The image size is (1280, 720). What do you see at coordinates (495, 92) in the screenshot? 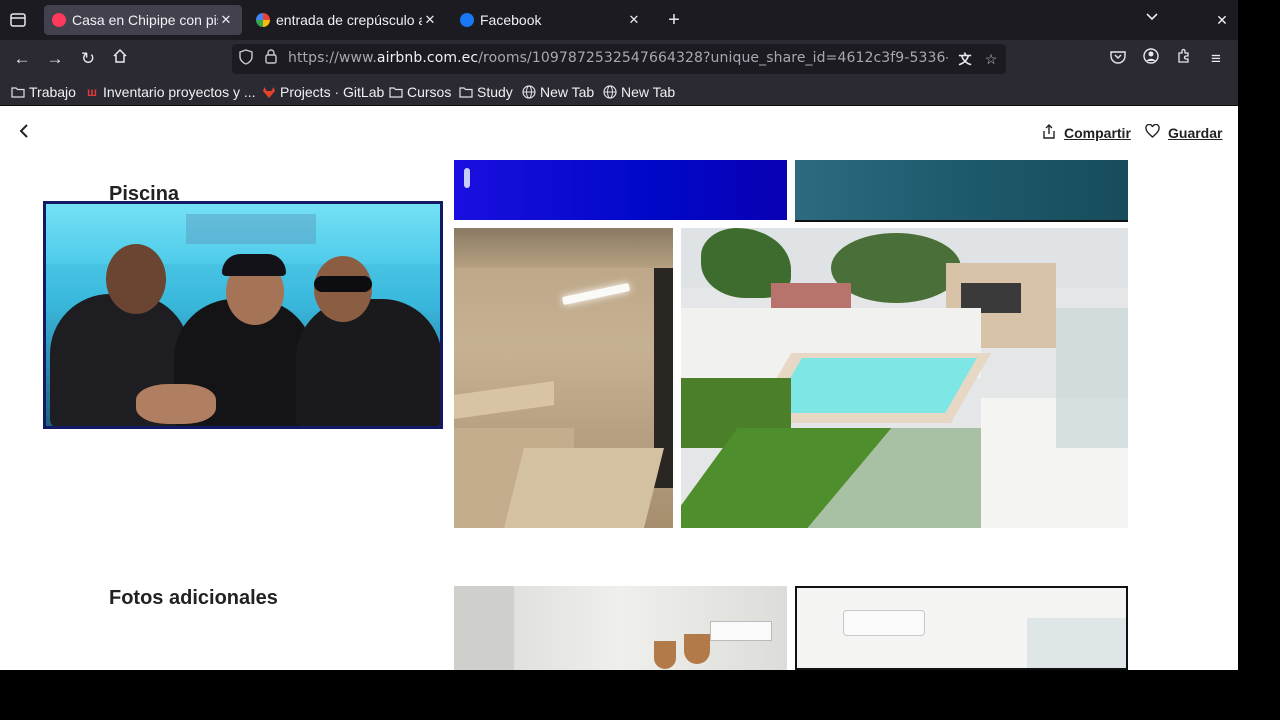
I see `bookmark-label: Study` at bounding box center [495, 92].